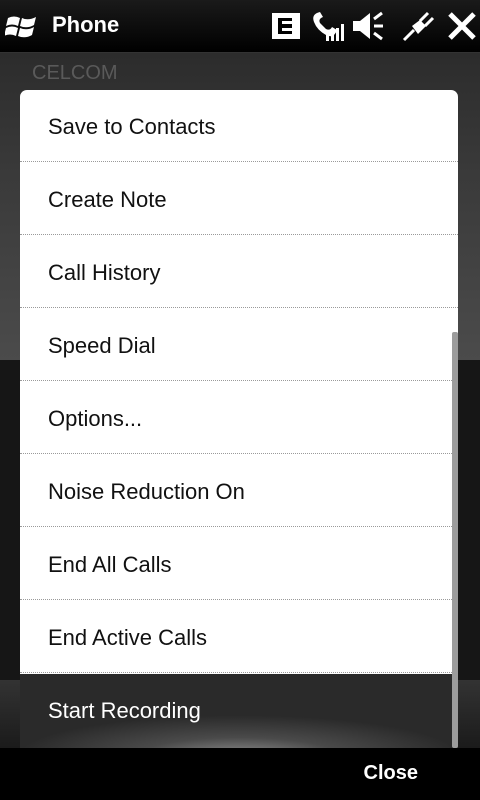 The width and height of the screenshot is (480, 800). What do you see at coordinates (368, 26) in the screenshot?
I see `speaker-icon` at bounding box center [368, 26].